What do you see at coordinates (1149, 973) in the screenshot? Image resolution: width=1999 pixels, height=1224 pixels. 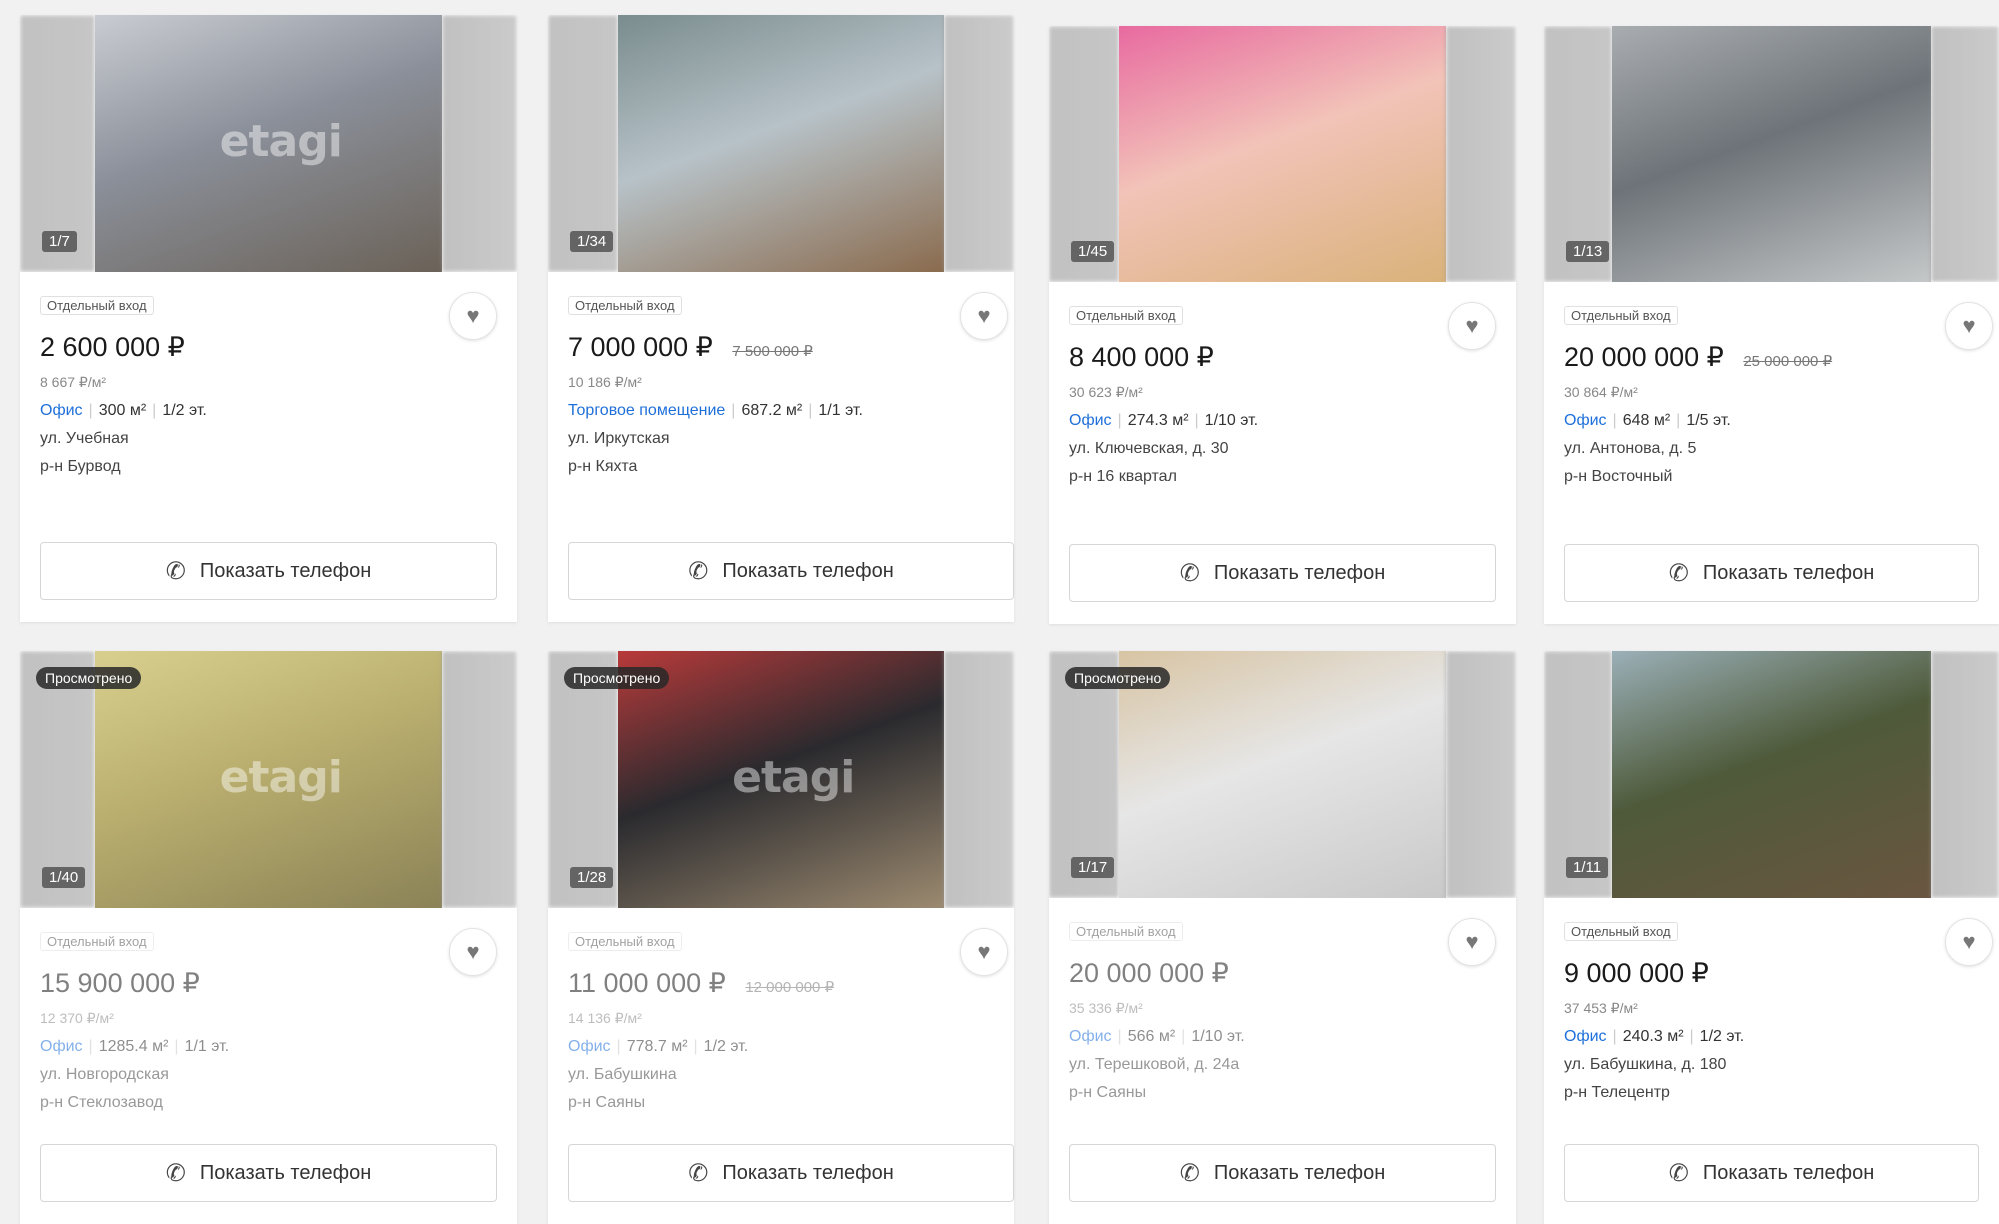 I see `listing-price: 20 000 000 ₽` at bounding box center [1149, 973].